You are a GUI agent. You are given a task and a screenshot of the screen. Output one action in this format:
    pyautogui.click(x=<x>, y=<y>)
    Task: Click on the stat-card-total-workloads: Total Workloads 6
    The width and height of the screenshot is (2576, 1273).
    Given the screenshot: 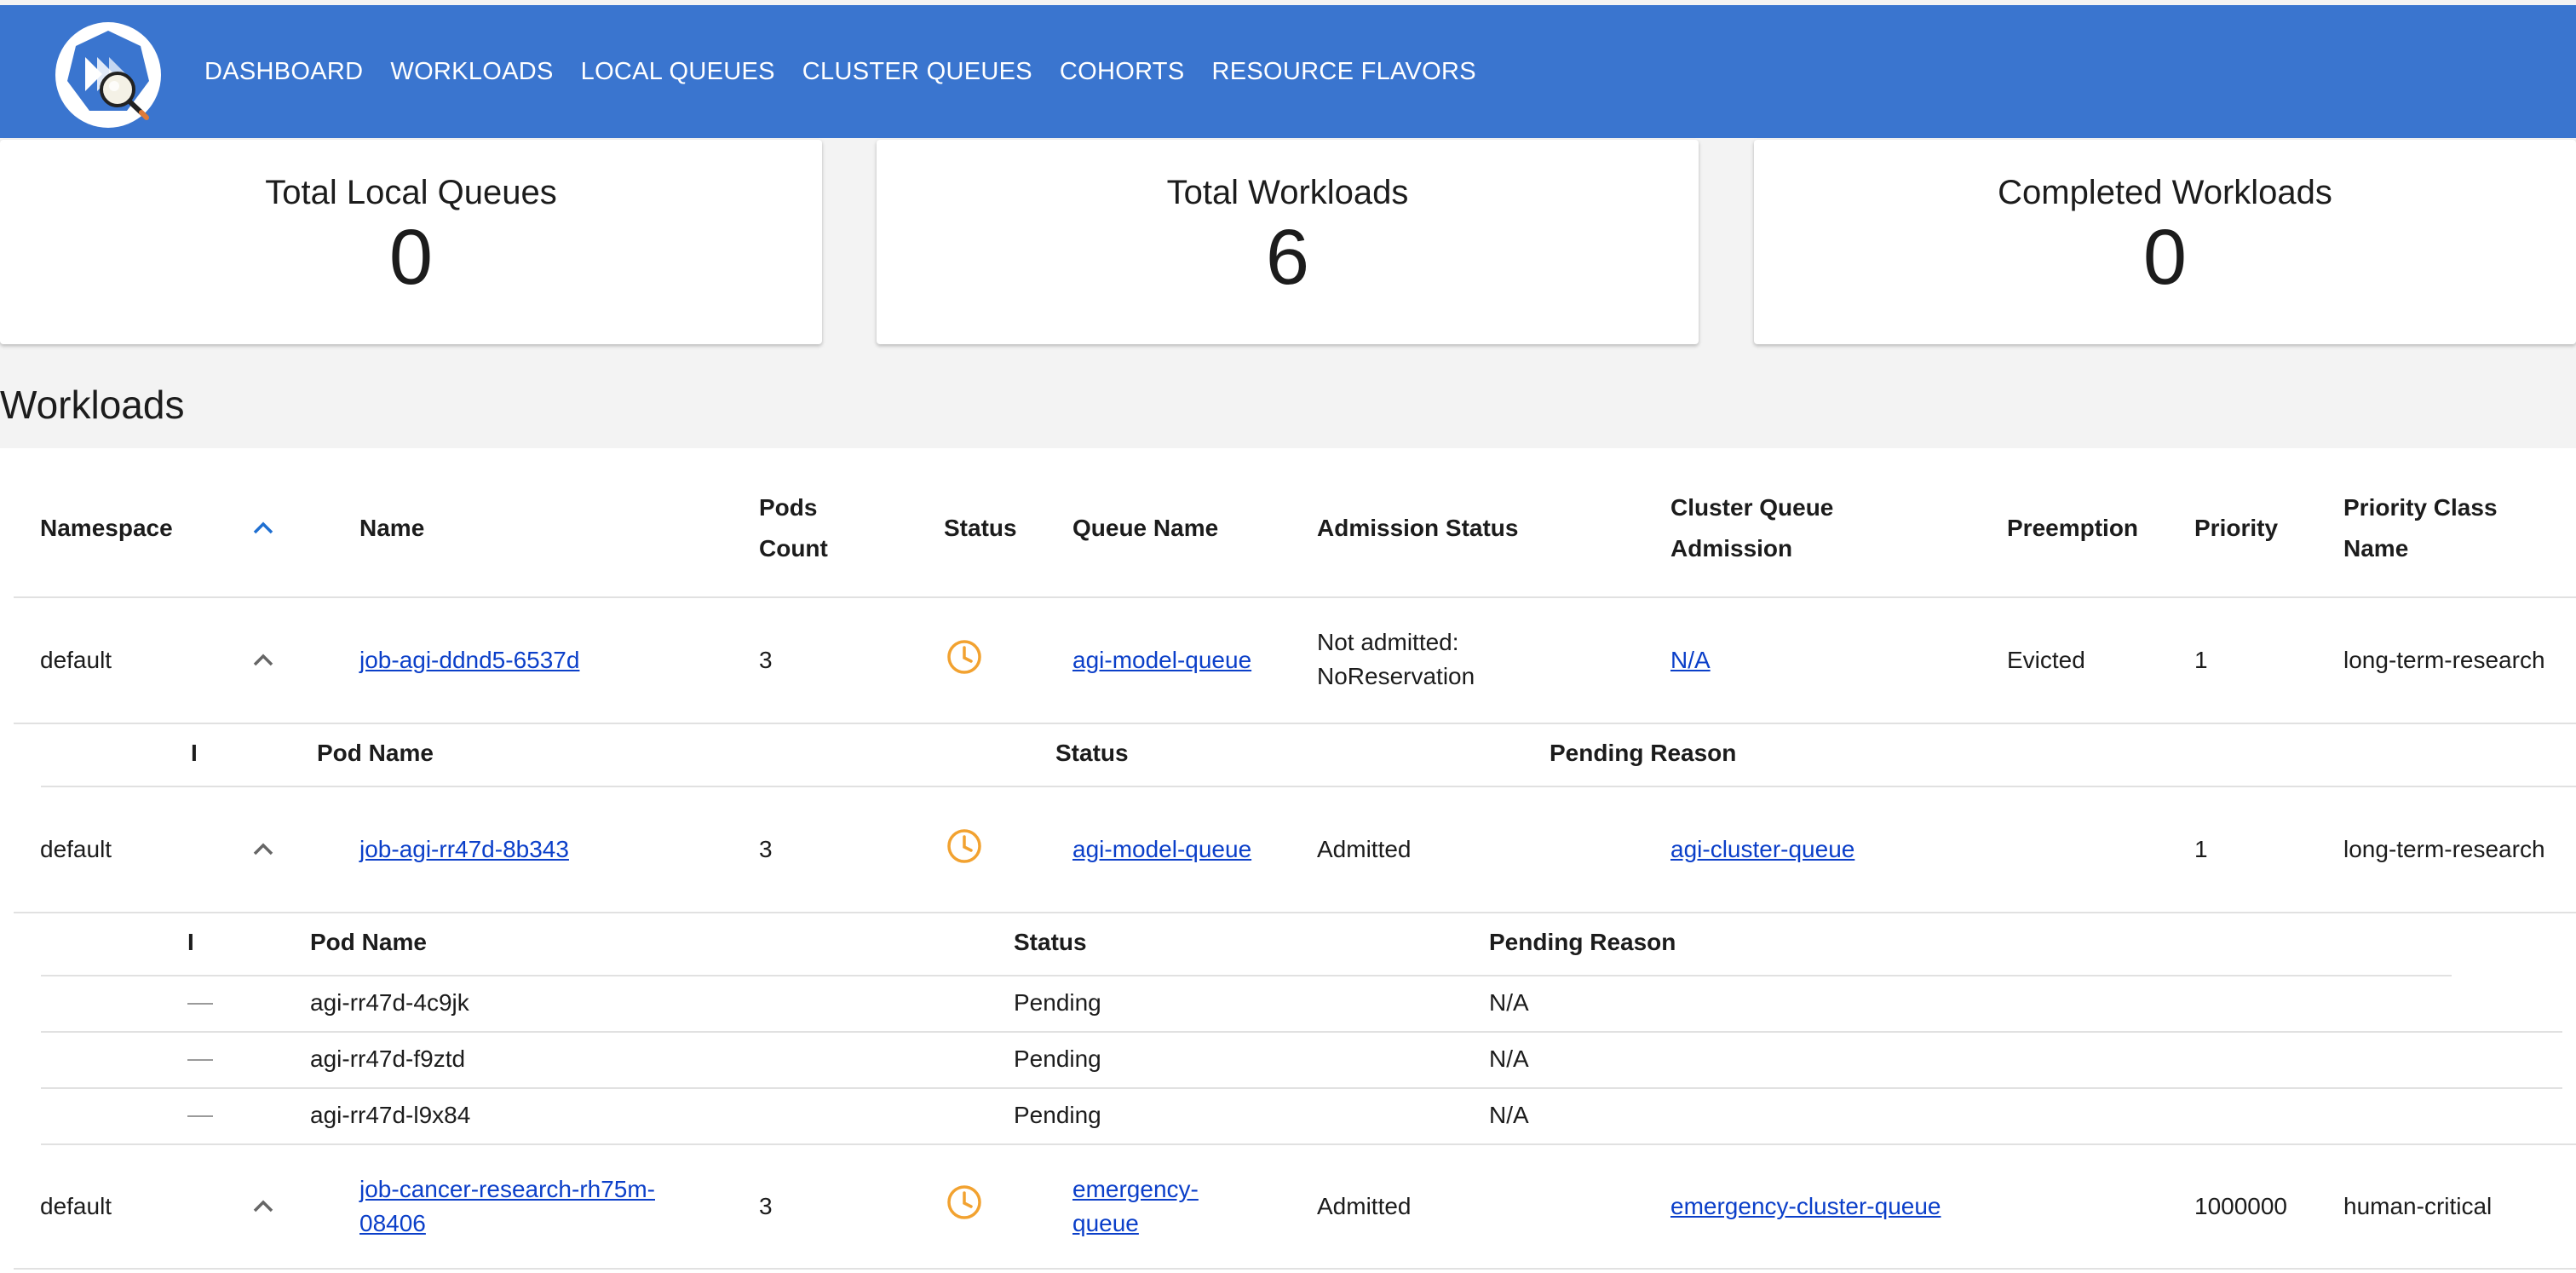 What is the action you would take?
    pyautogui.click(x=1288, y=242)
    